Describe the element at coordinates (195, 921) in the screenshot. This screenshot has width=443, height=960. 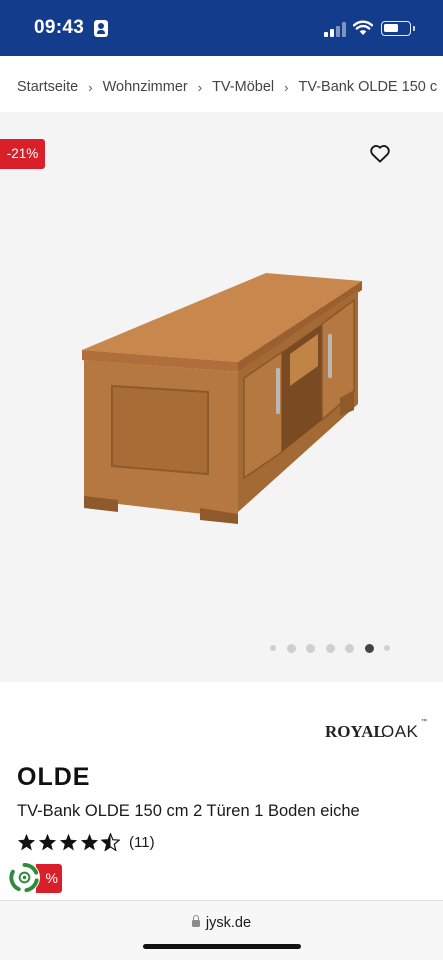
I see `lock-icon` at that location.